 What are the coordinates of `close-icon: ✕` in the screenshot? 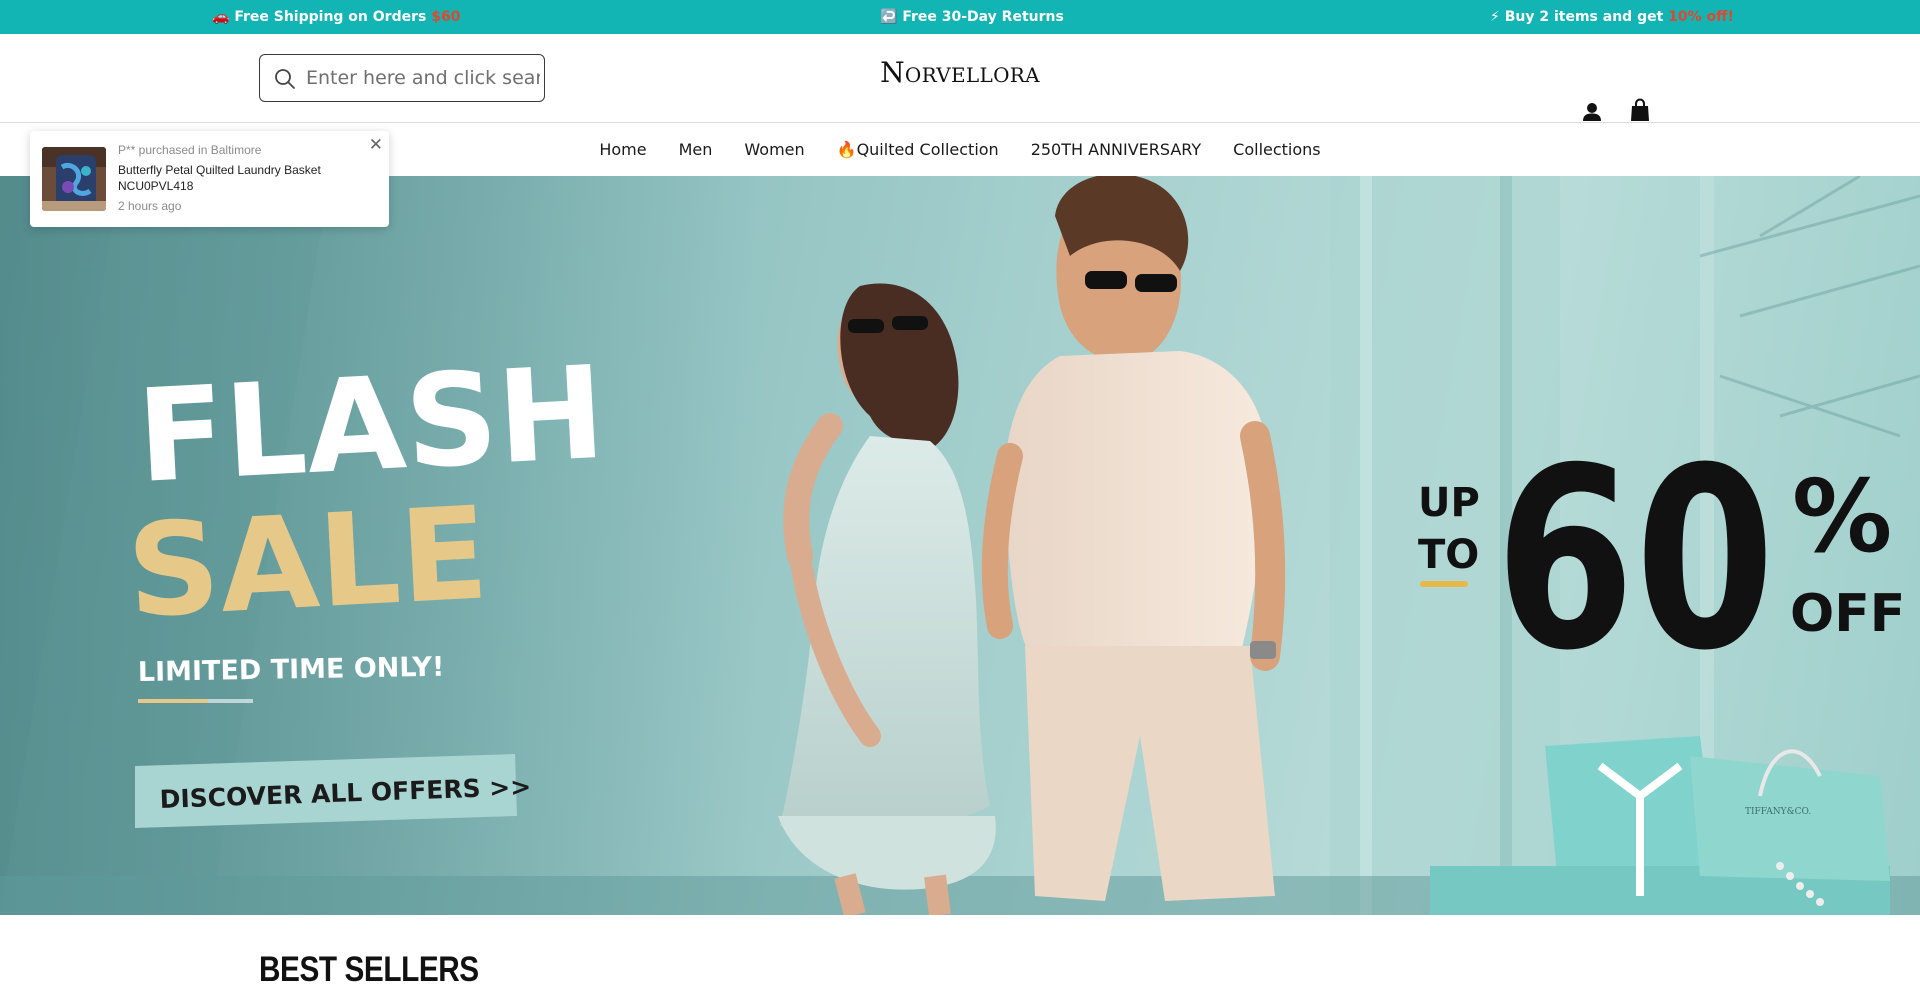 It's located at (376, 145).